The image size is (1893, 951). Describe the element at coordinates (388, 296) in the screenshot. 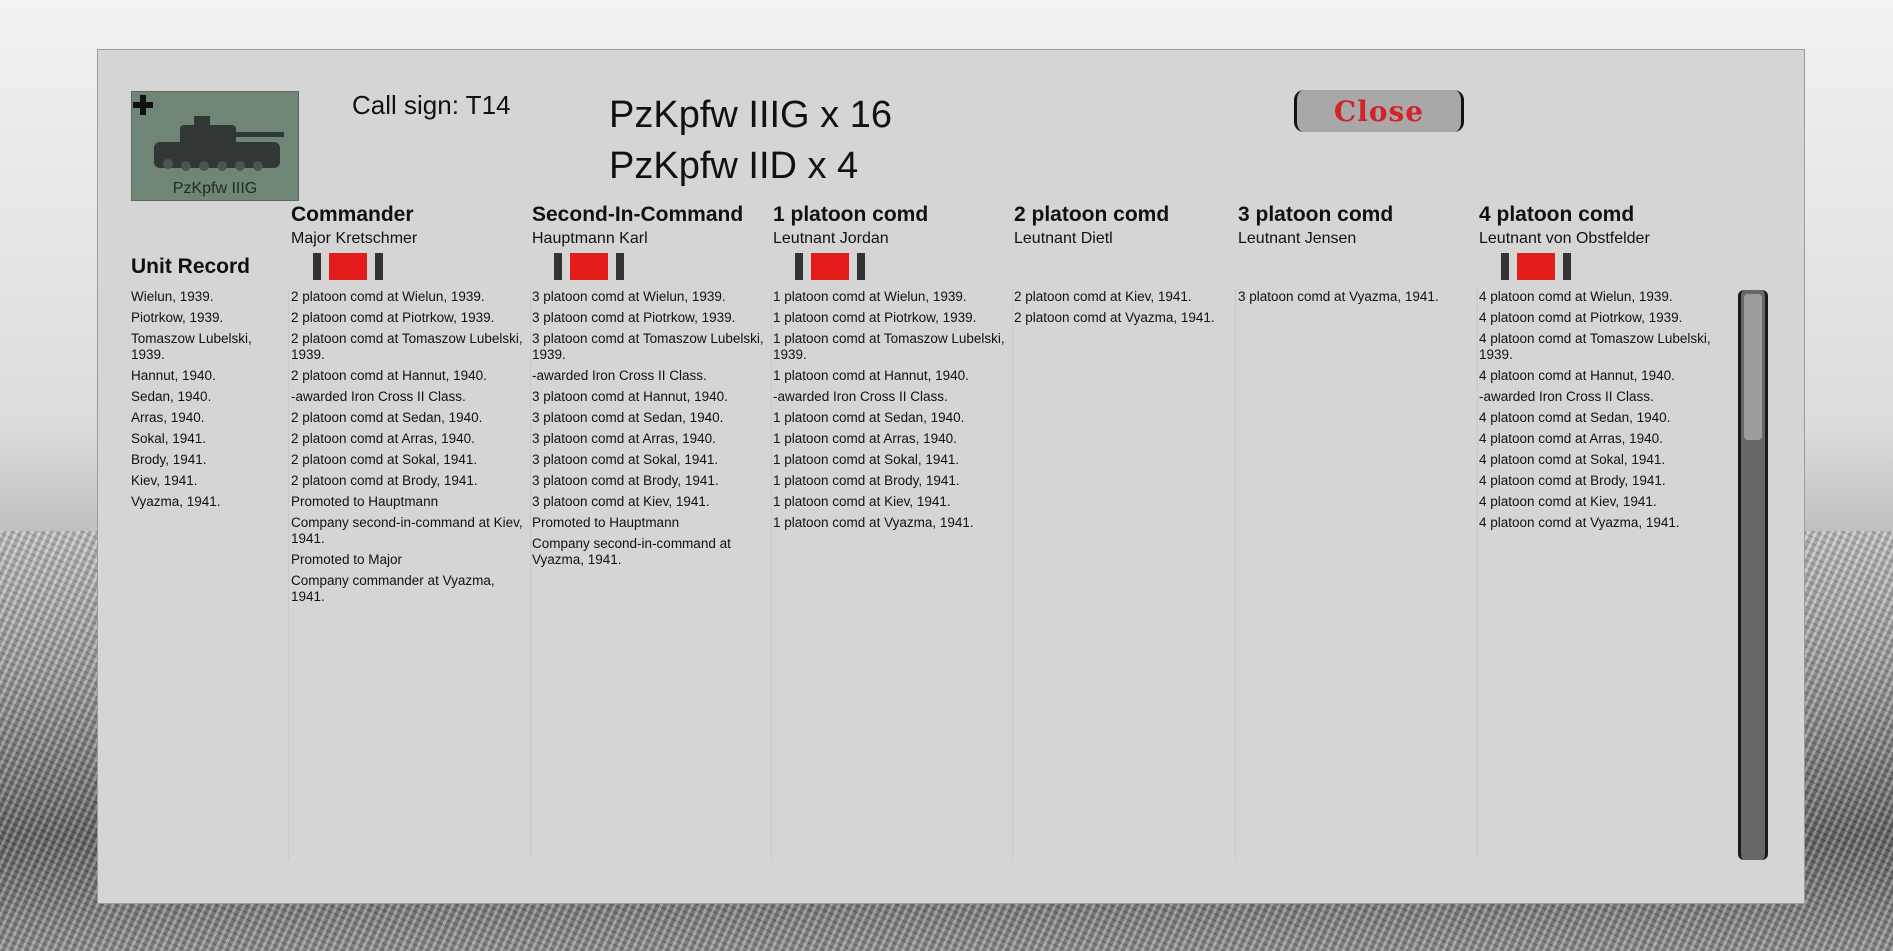

I see `record-entry: 2 platoon comd at Wielun, 1939.` at that location.